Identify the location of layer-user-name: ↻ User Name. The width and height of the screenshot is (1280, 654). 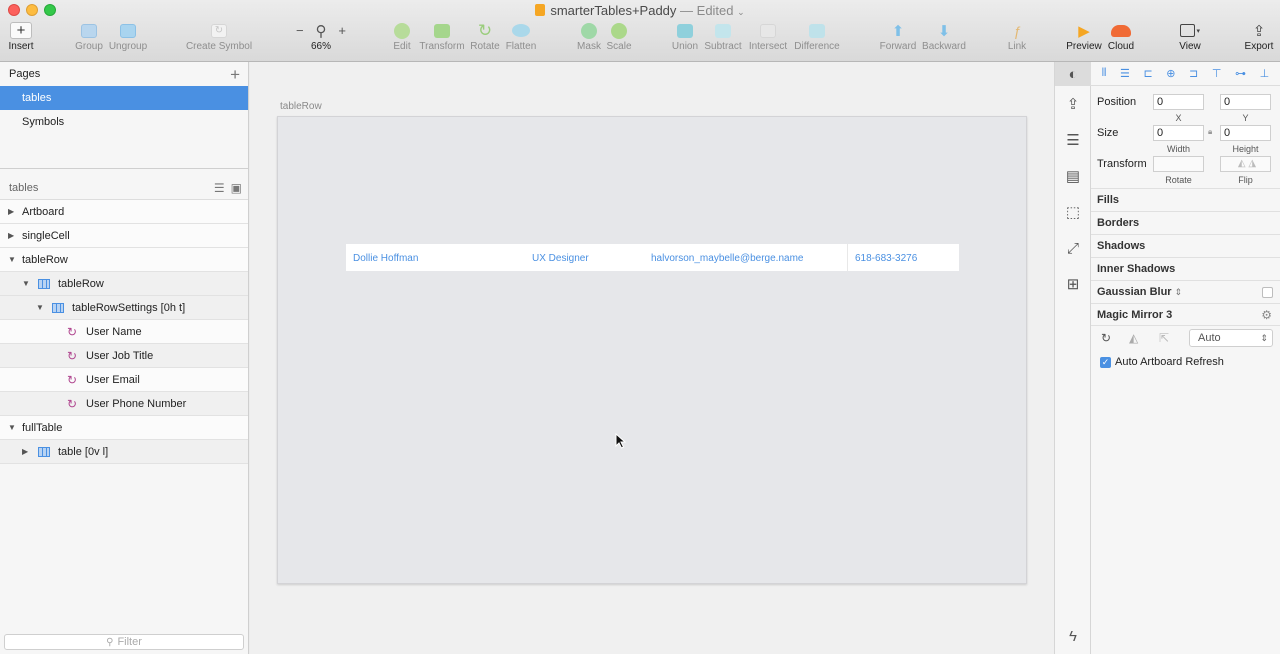
(124, 332).